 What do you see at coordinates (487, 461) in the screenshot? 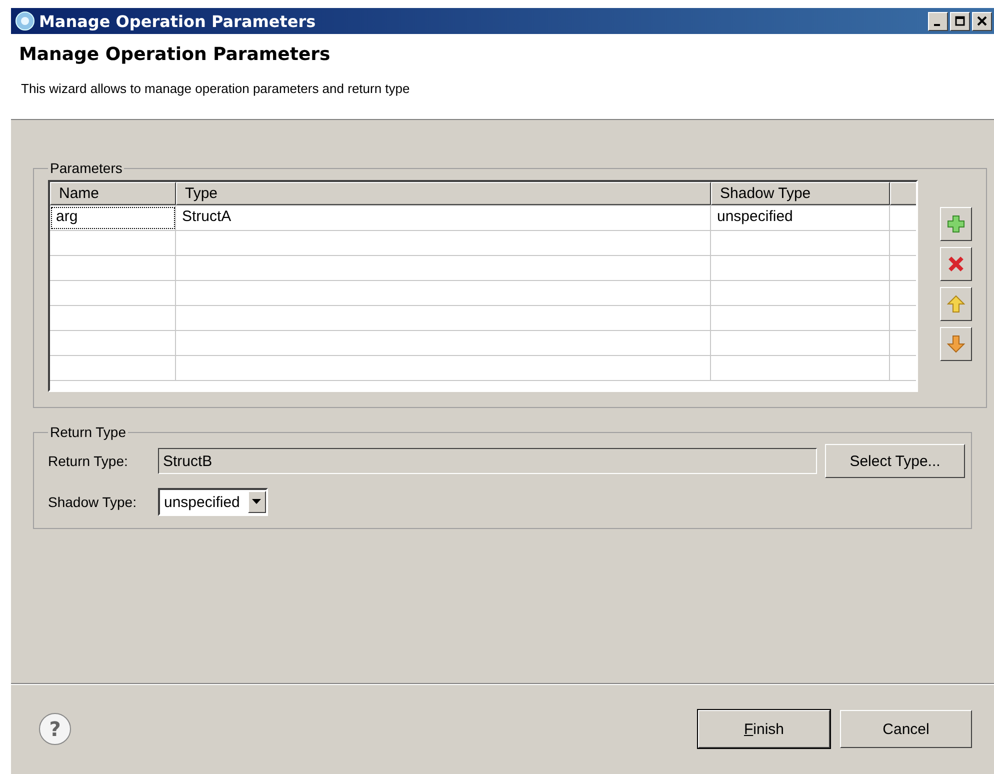
I see `return-type-field: StructB` at bounding box center [487, 461].